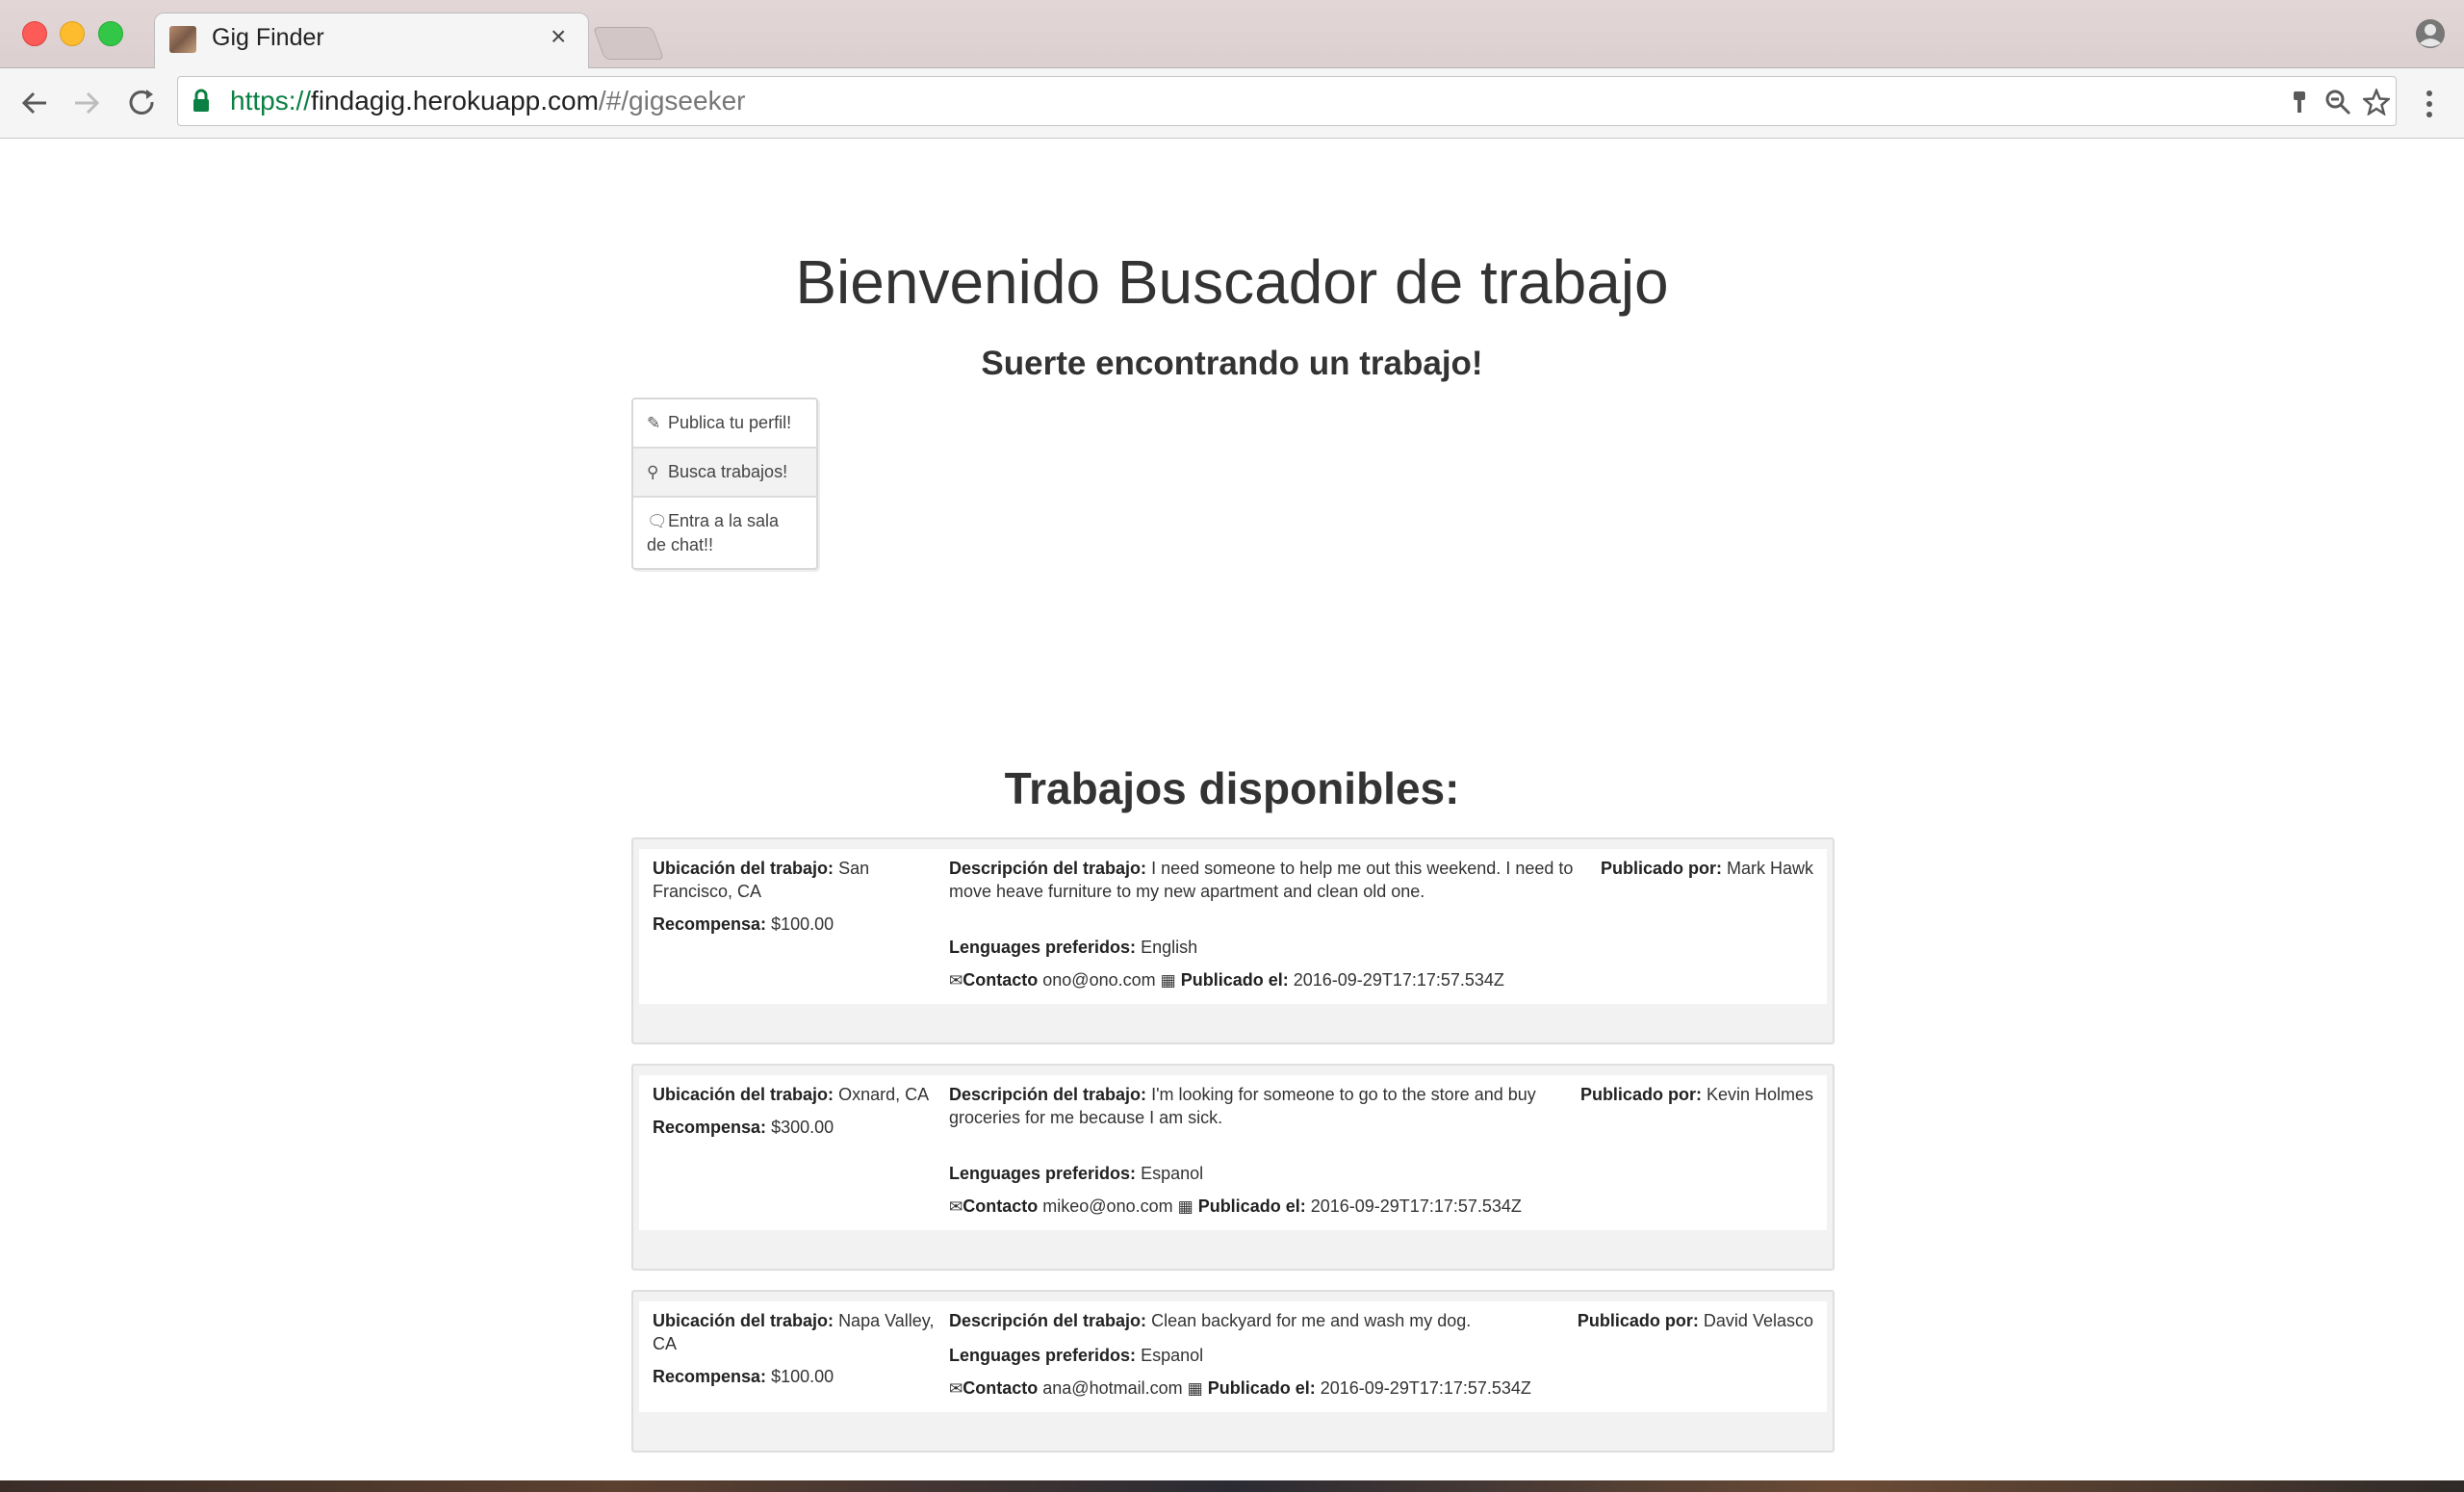 The width and height of the screenshot is (2464, 1492). What do you see at coordinates (628, 43) in the screenshot?
I see `new-tab-button` at bounding box center [628, 43].